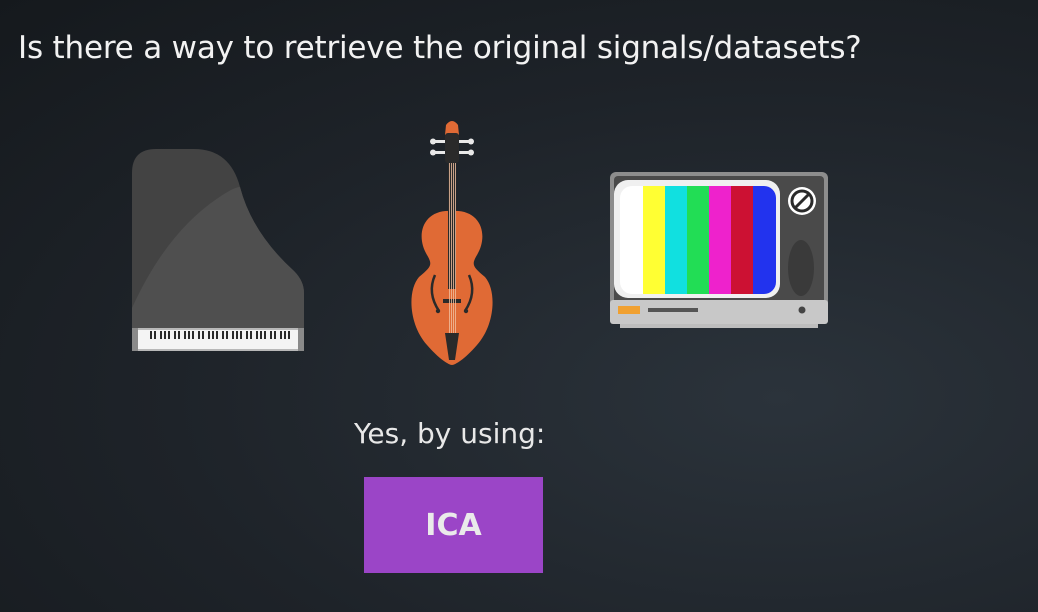  I want to click on violin-icon, so click(452, 243).